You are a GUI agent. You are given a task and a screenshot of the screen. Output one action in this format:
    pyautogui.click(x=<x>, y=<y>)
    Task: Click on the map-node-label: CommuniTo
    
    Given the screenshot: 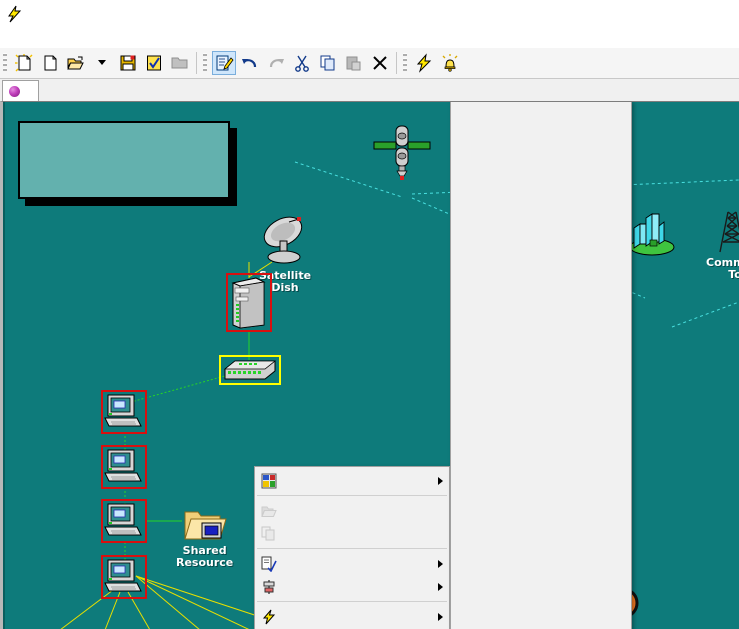 What is the action you would take?
    pyautogui.click(x=722, y=268)
    